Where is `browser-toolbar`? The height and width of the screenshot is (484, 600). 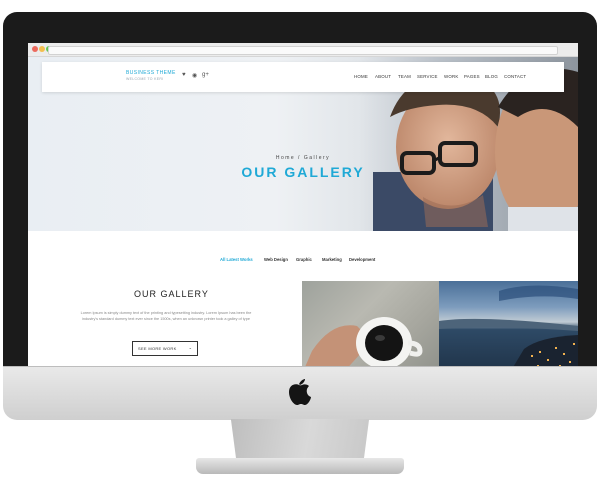
browser-toolbar is located at coordinates (303, 50).